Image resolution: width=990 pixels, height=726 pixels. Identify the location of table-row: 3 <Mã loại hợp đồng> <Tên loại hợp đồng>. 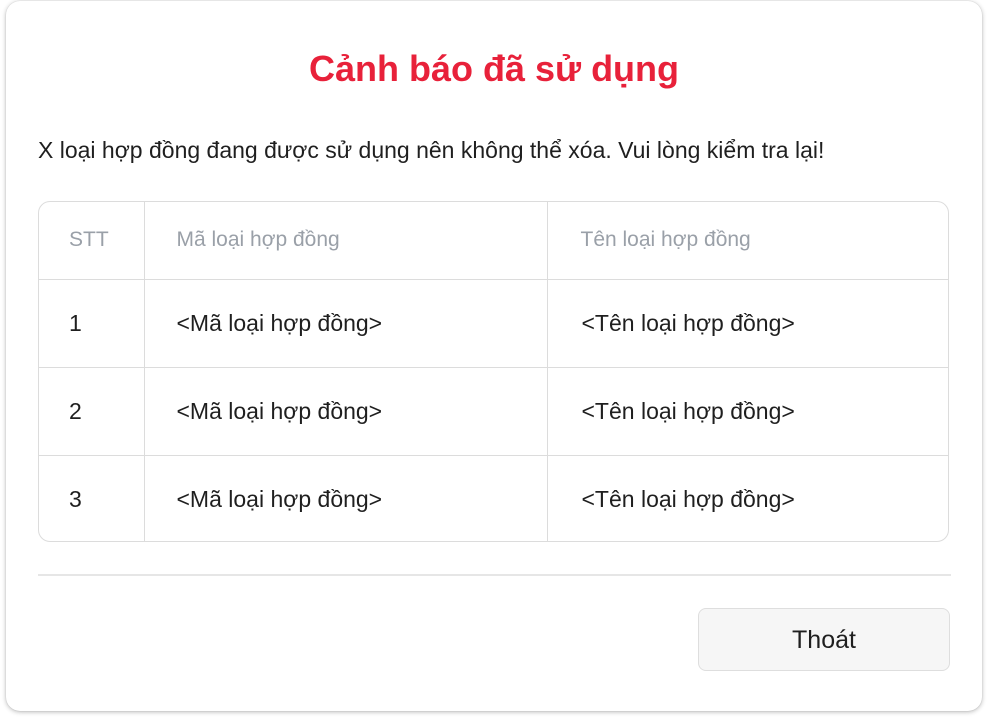
(493, 498).